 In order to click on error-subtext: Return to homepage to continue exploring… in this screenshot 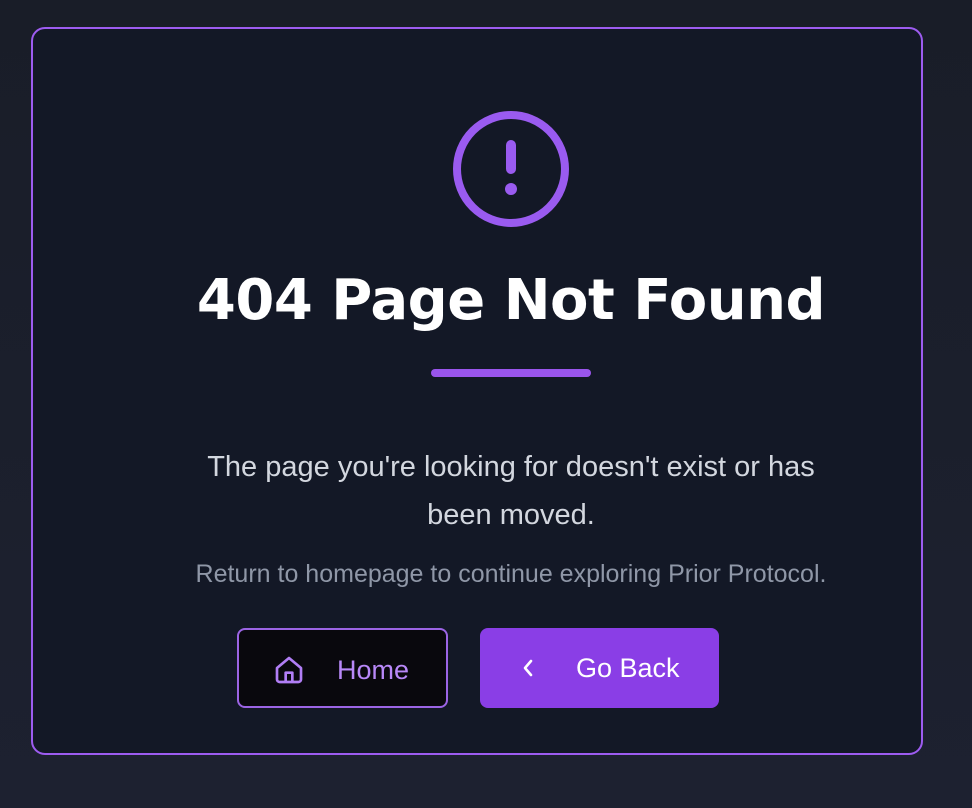, I will do `click(511, 574)`.